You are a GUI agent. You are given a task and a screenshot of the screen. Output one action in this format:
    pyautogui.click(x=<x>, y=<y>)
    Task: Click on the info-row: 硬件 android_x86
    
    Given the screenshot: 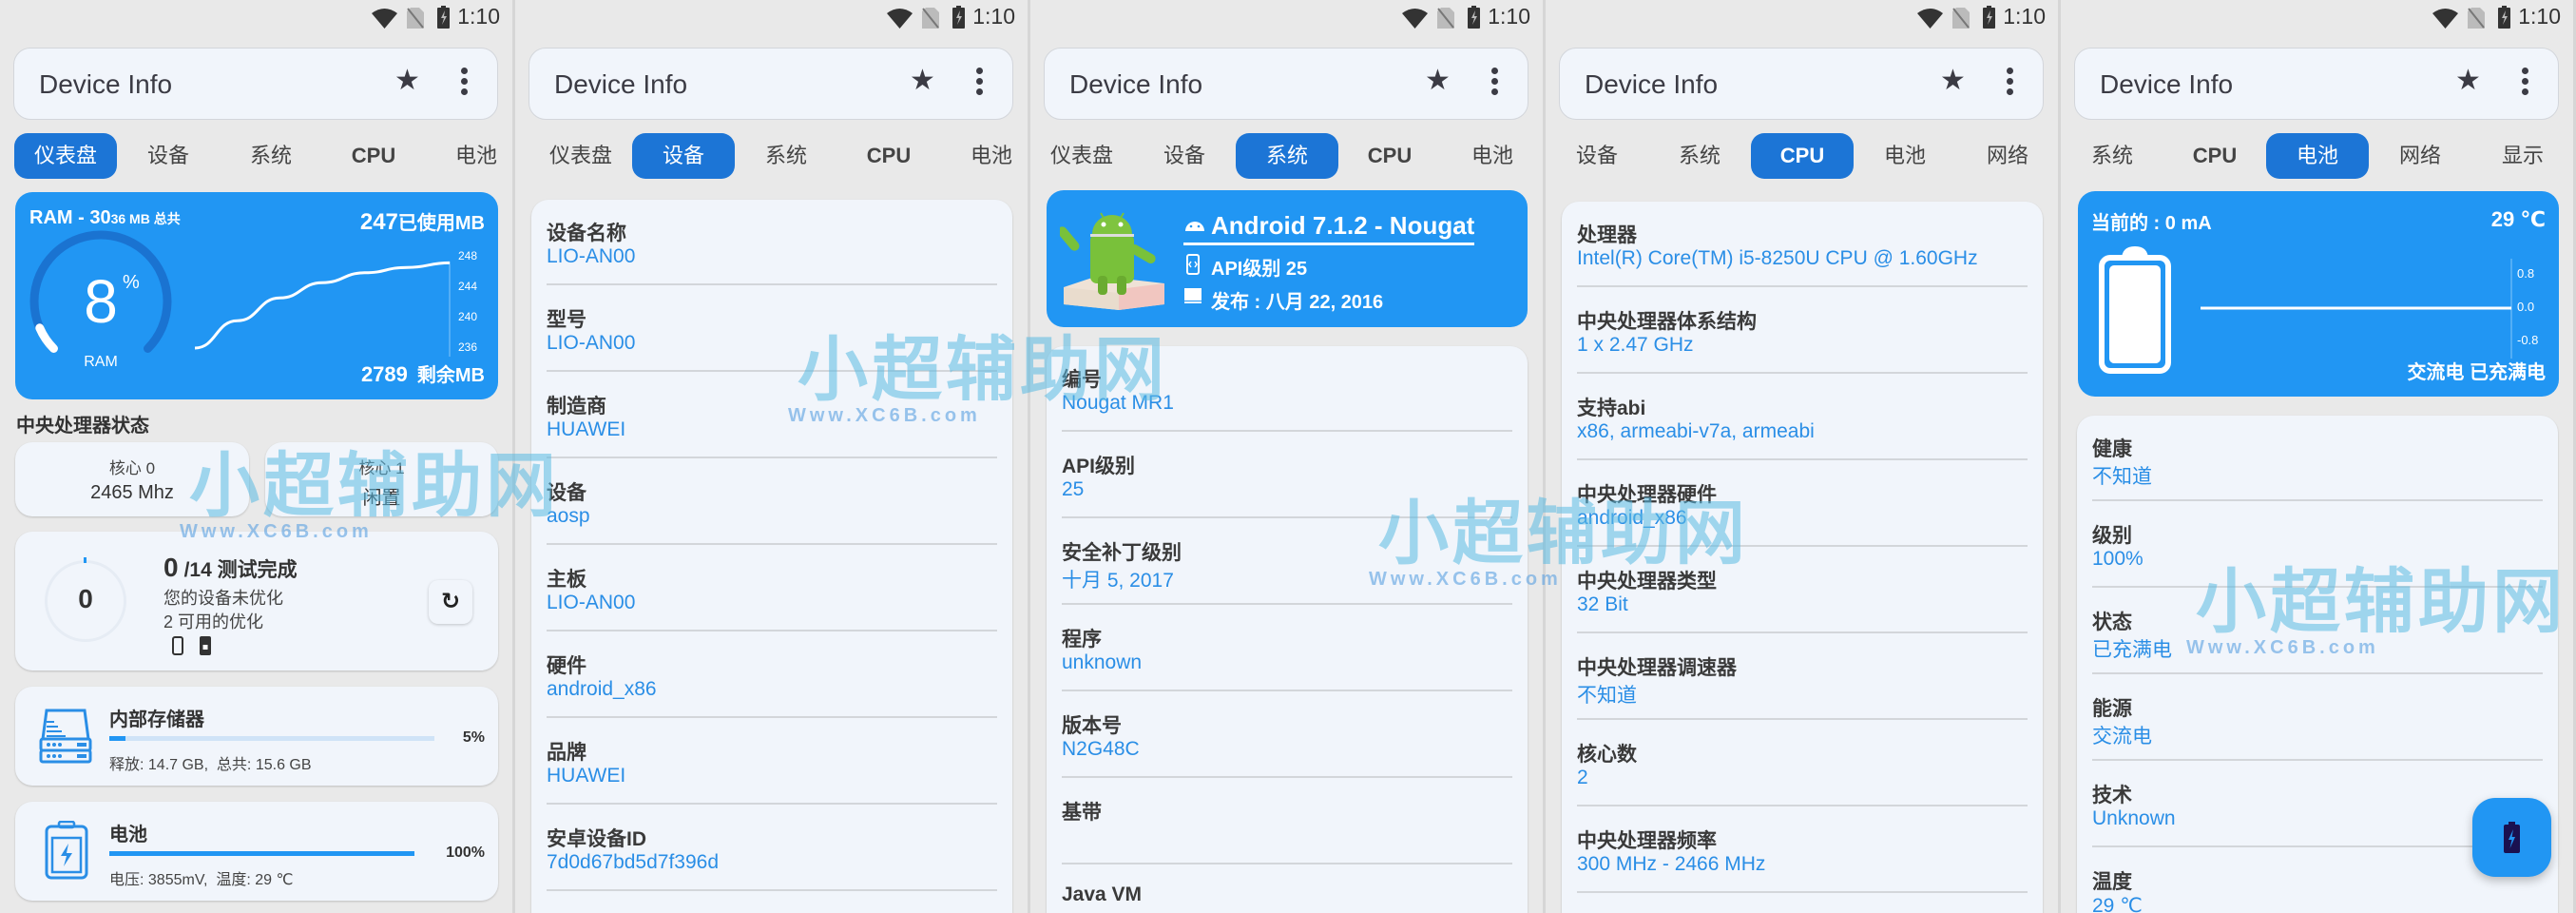 What is the action you would take?
    pyautogui.click(x=771, y=676)
    